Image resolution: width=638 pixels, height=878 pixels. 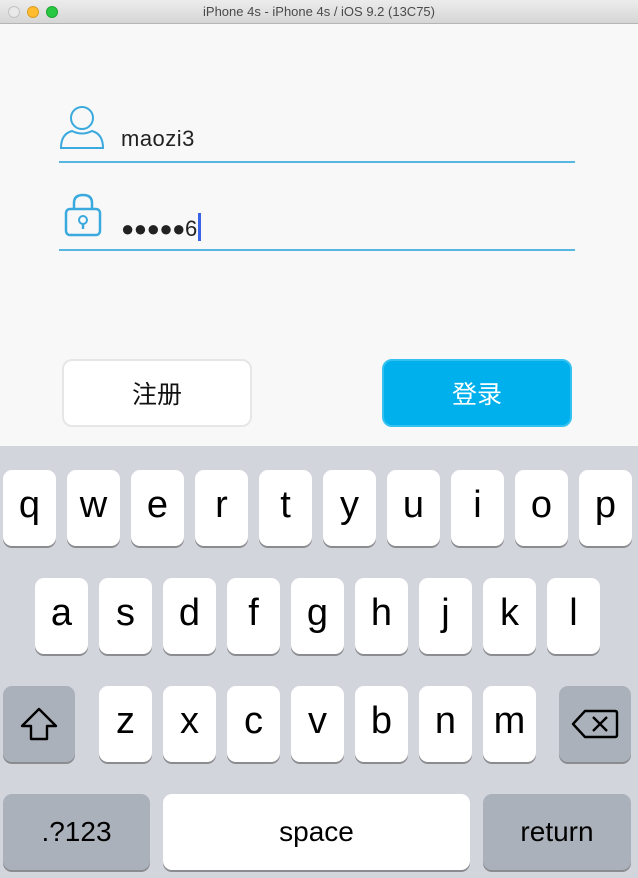 I want to click on key-x: x, so click(x=189, y=724).